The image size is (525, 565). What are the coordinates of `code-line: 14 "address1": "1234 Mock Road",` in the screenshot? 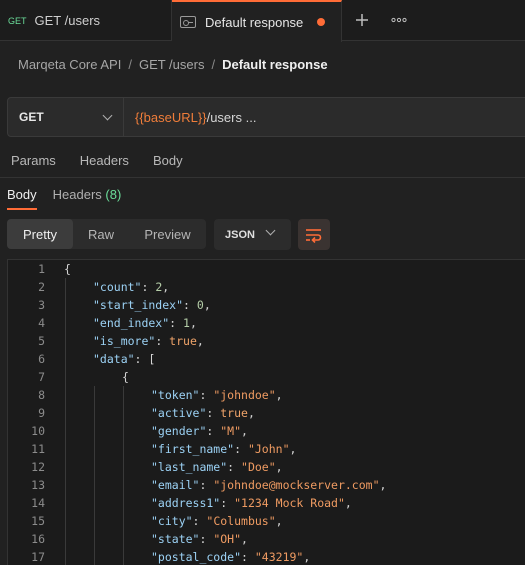 It's located at (266, 503).